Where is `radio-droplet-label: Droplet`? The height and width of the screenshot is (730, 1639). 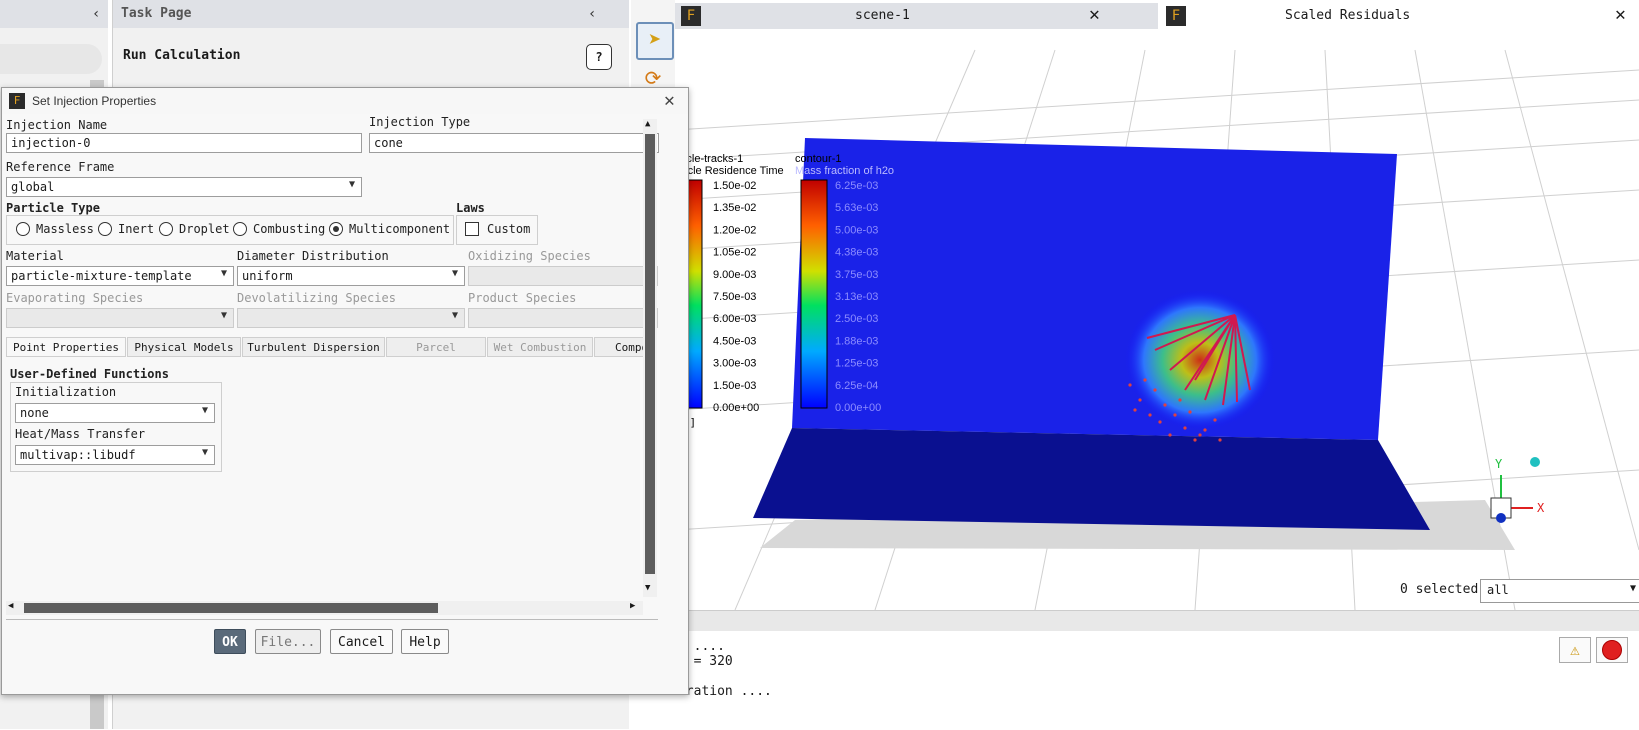 radio-droplet-label: Droplet is located at coordinates (204, 229).